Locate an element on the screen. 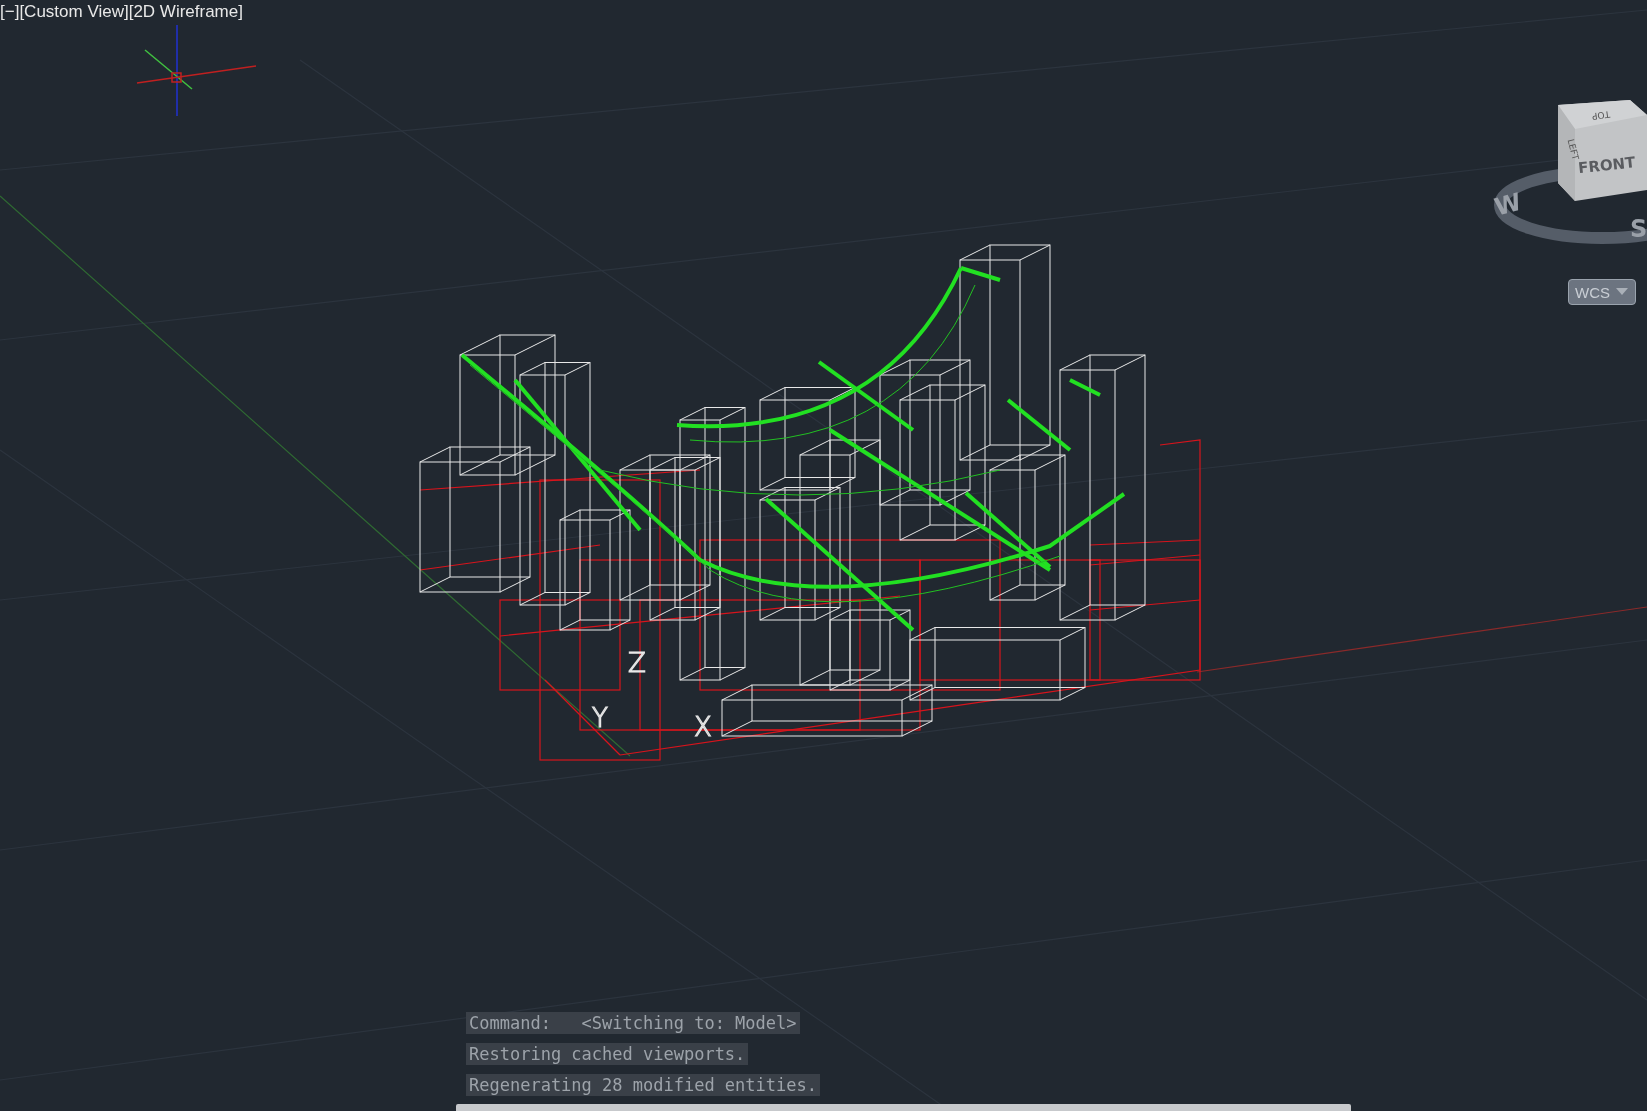 This screenshot has width=1647, height=1111. view-cube-drawing: TOP LEFT FRONT is located at coordinates (1602, 150).